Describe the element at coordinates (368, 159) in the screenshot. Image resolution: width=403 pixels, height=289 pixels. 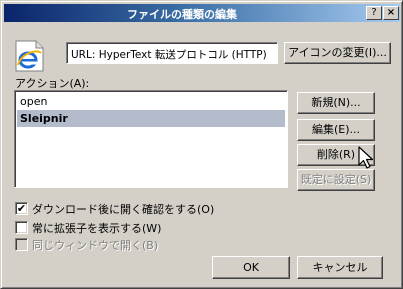
I see `mouse-pointer-icon` at that location.